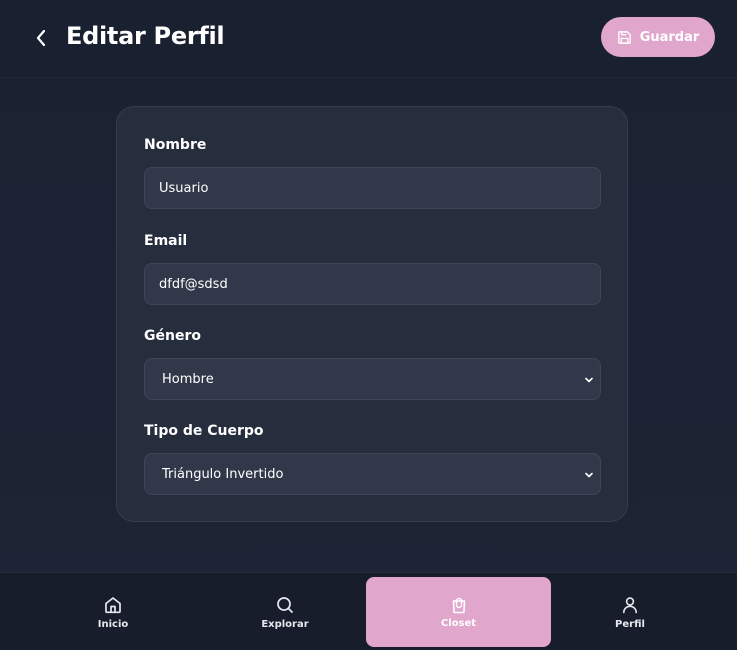  Describe the element at coordinates (458, 605) in the screenshot. I see `shopping-bag-icon` at that location.